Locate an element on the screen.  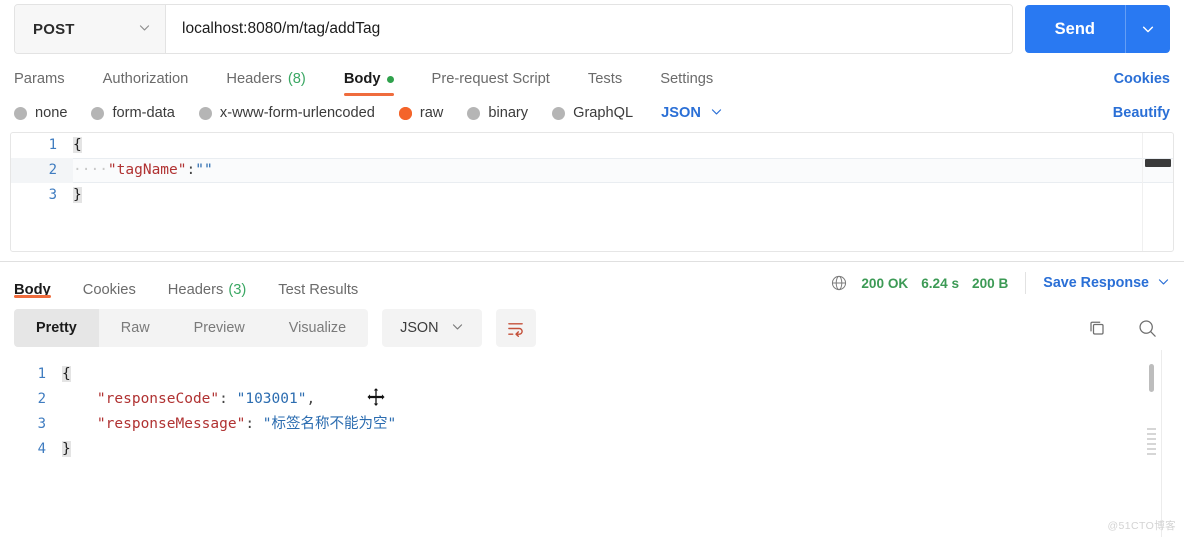
body-modified-dot-icon is located at coordinates (390, 79).